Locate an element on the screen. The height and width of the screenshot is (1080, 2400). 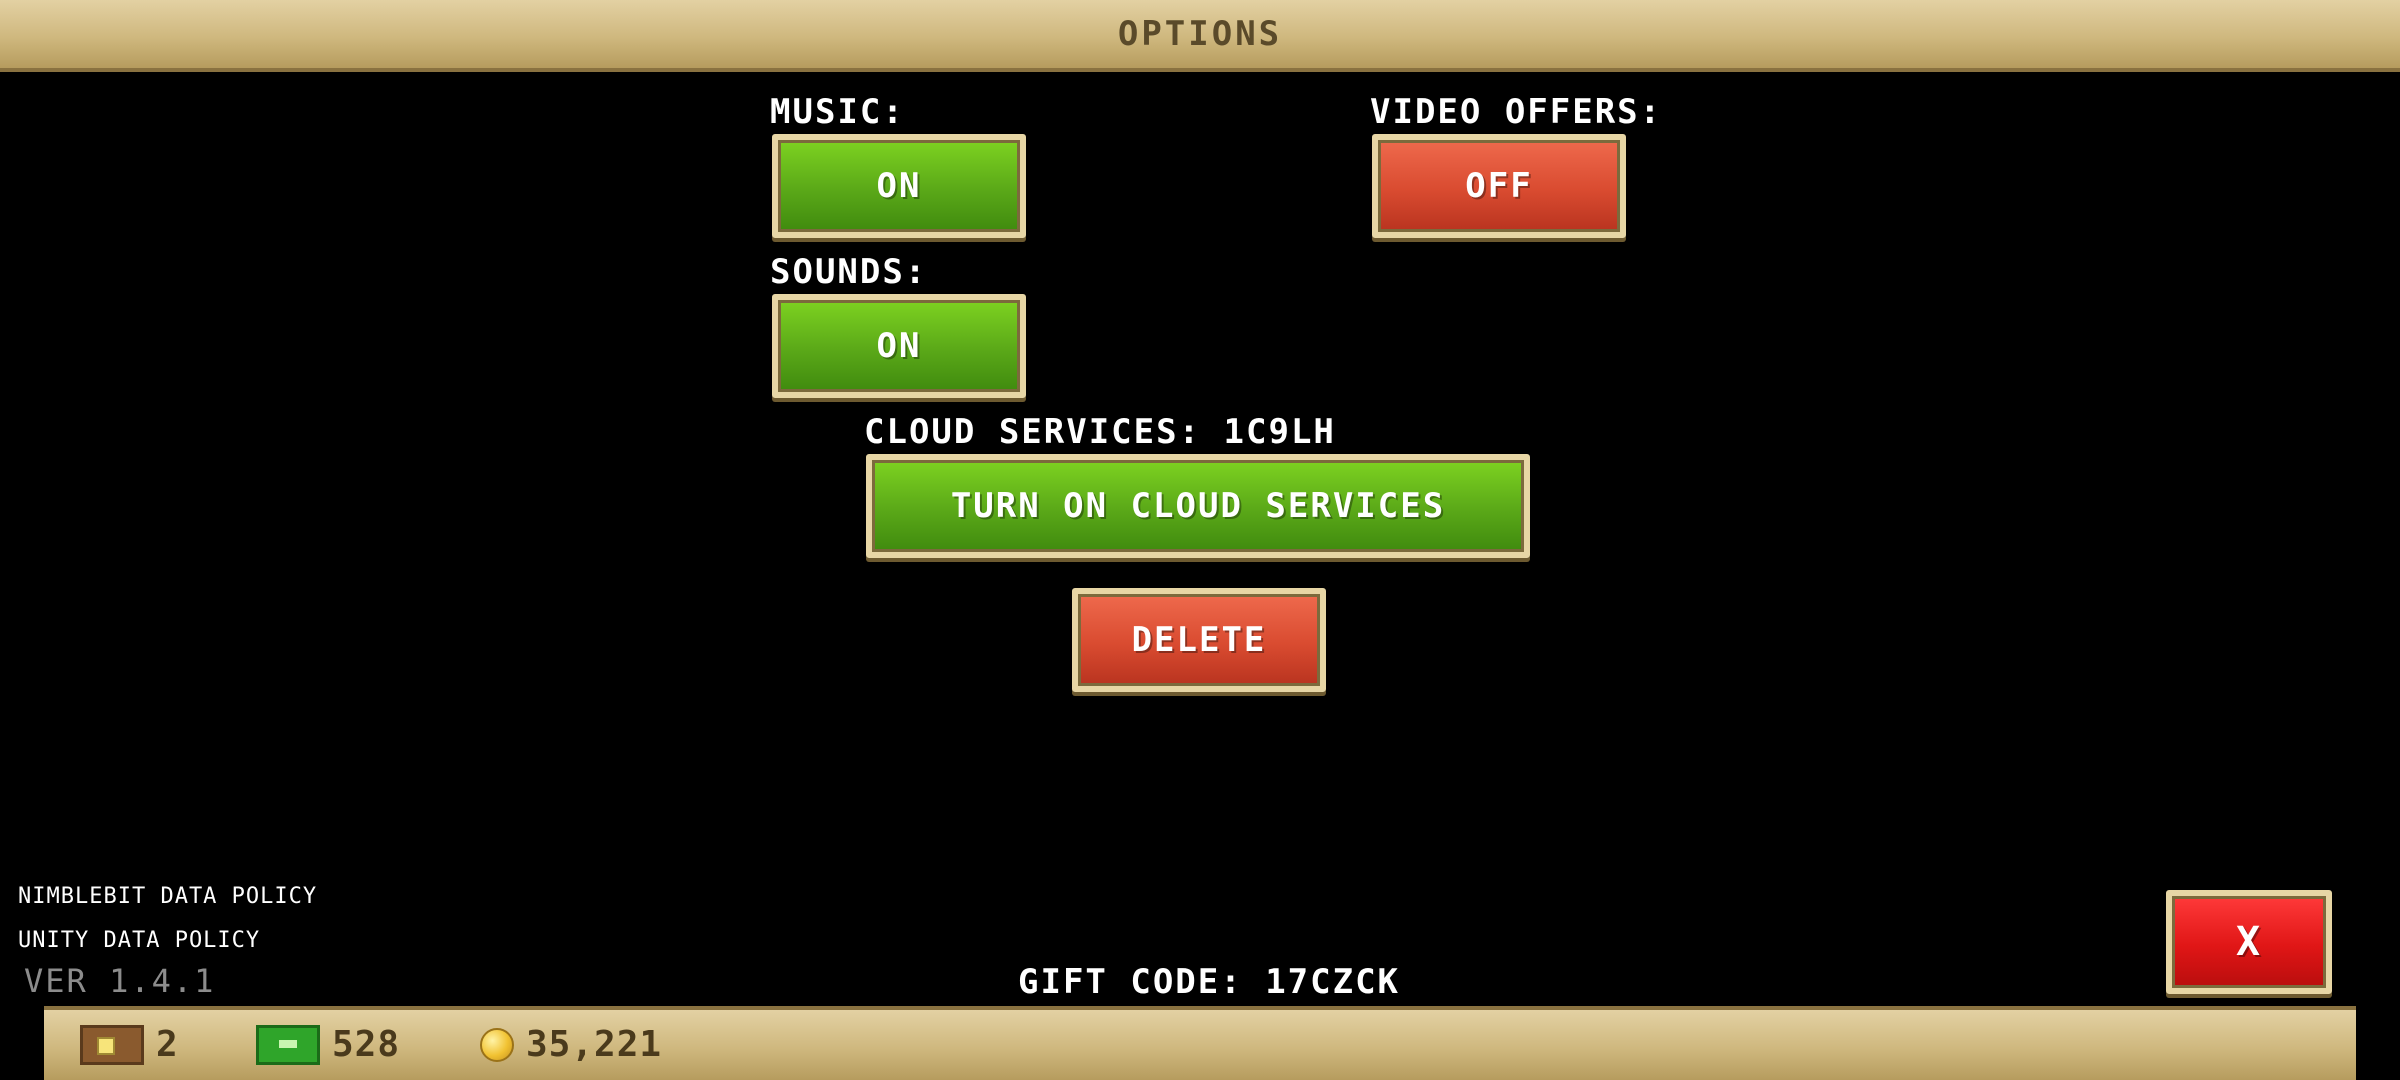
cloud-services-code: 1C9LH is located at coordinates (1279, 432).